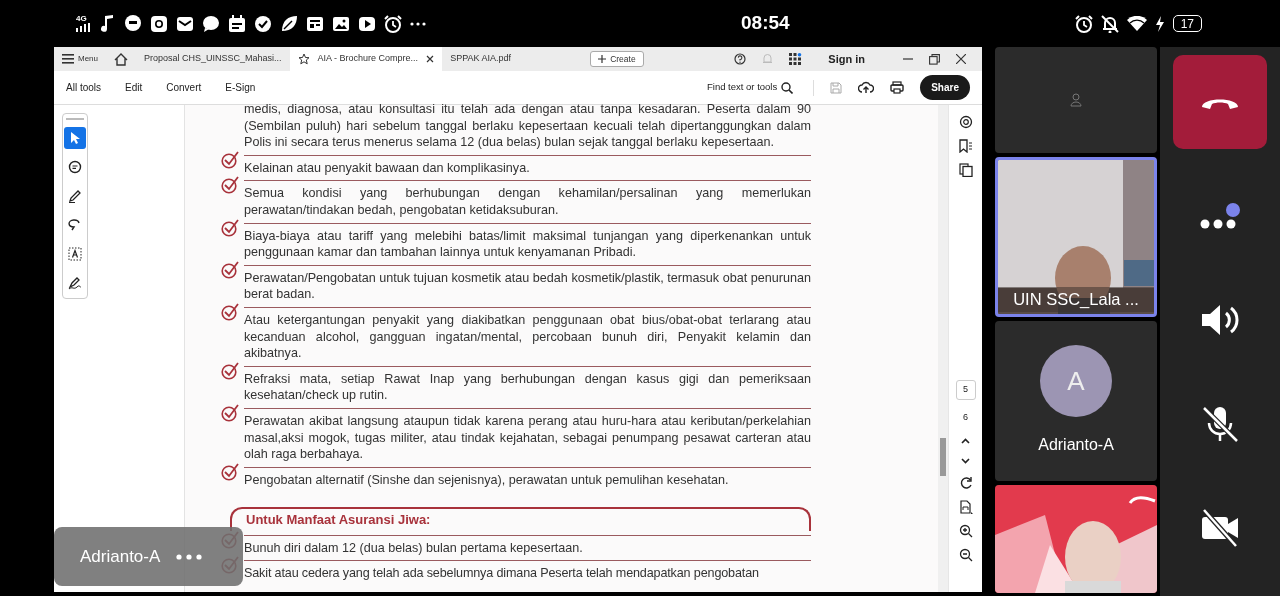 The width and height of the screenshot is (1280, 596). I want to click on list-item: Perawatan/Pengobatan untuk tujuan kosmetik atau bedah kosmetik/plastik, termasuk obat penurunan berat badan., so click(527, 283).